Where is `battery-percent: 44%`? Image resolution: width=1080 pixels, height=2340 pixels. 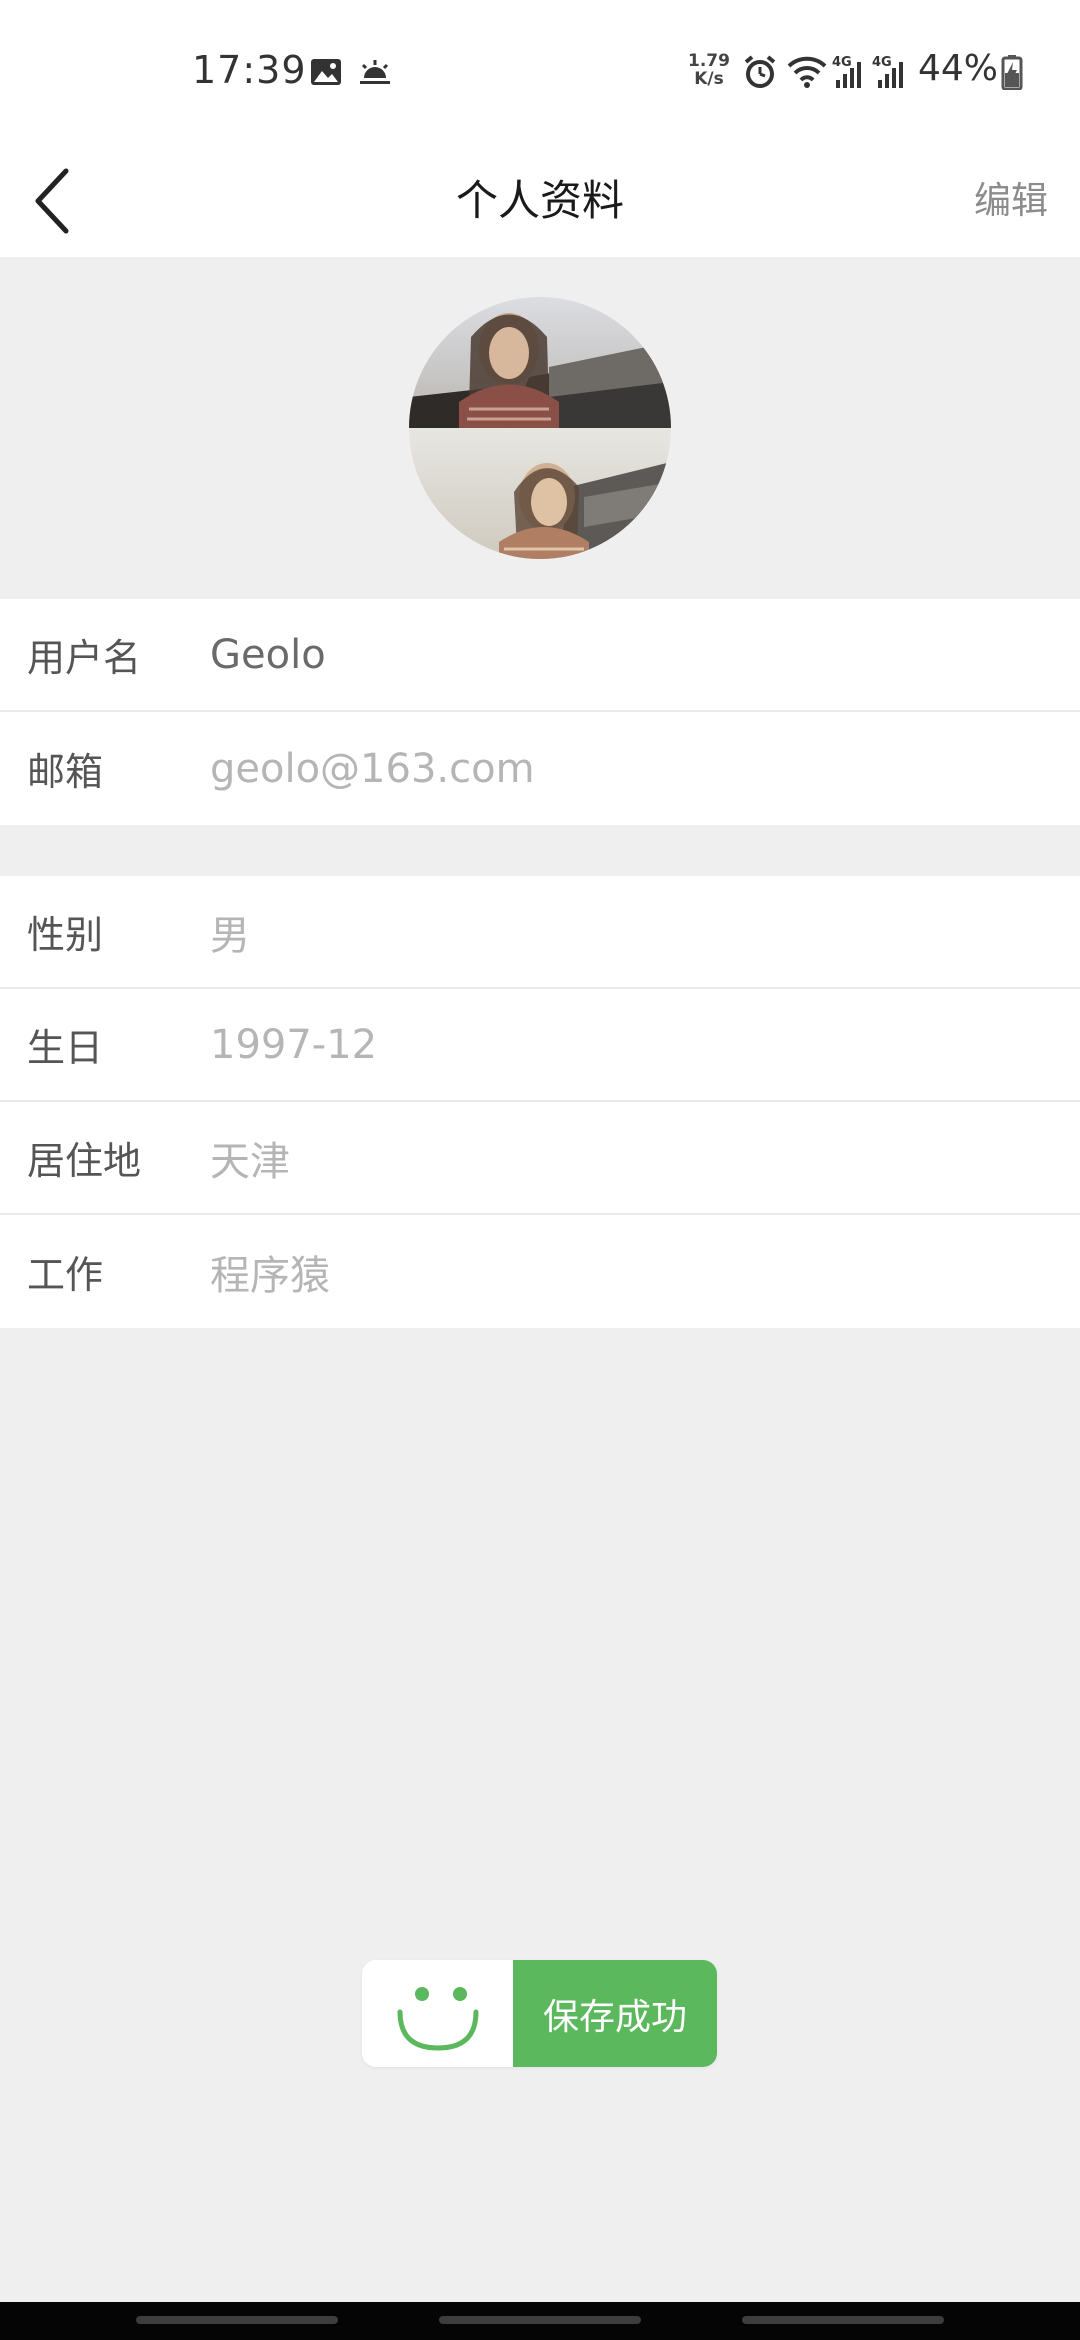 battery-percent: 44% is located at coordinates (958, 68).